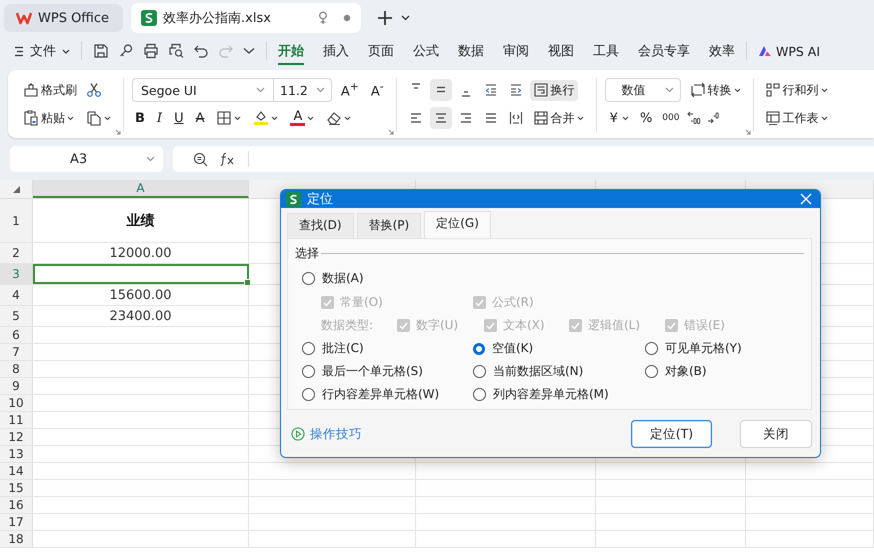  What do you see at coordinates (561, 51) in the screenshot?
I see `ribbon-tab: 视图` at bounding box center [561, 51].